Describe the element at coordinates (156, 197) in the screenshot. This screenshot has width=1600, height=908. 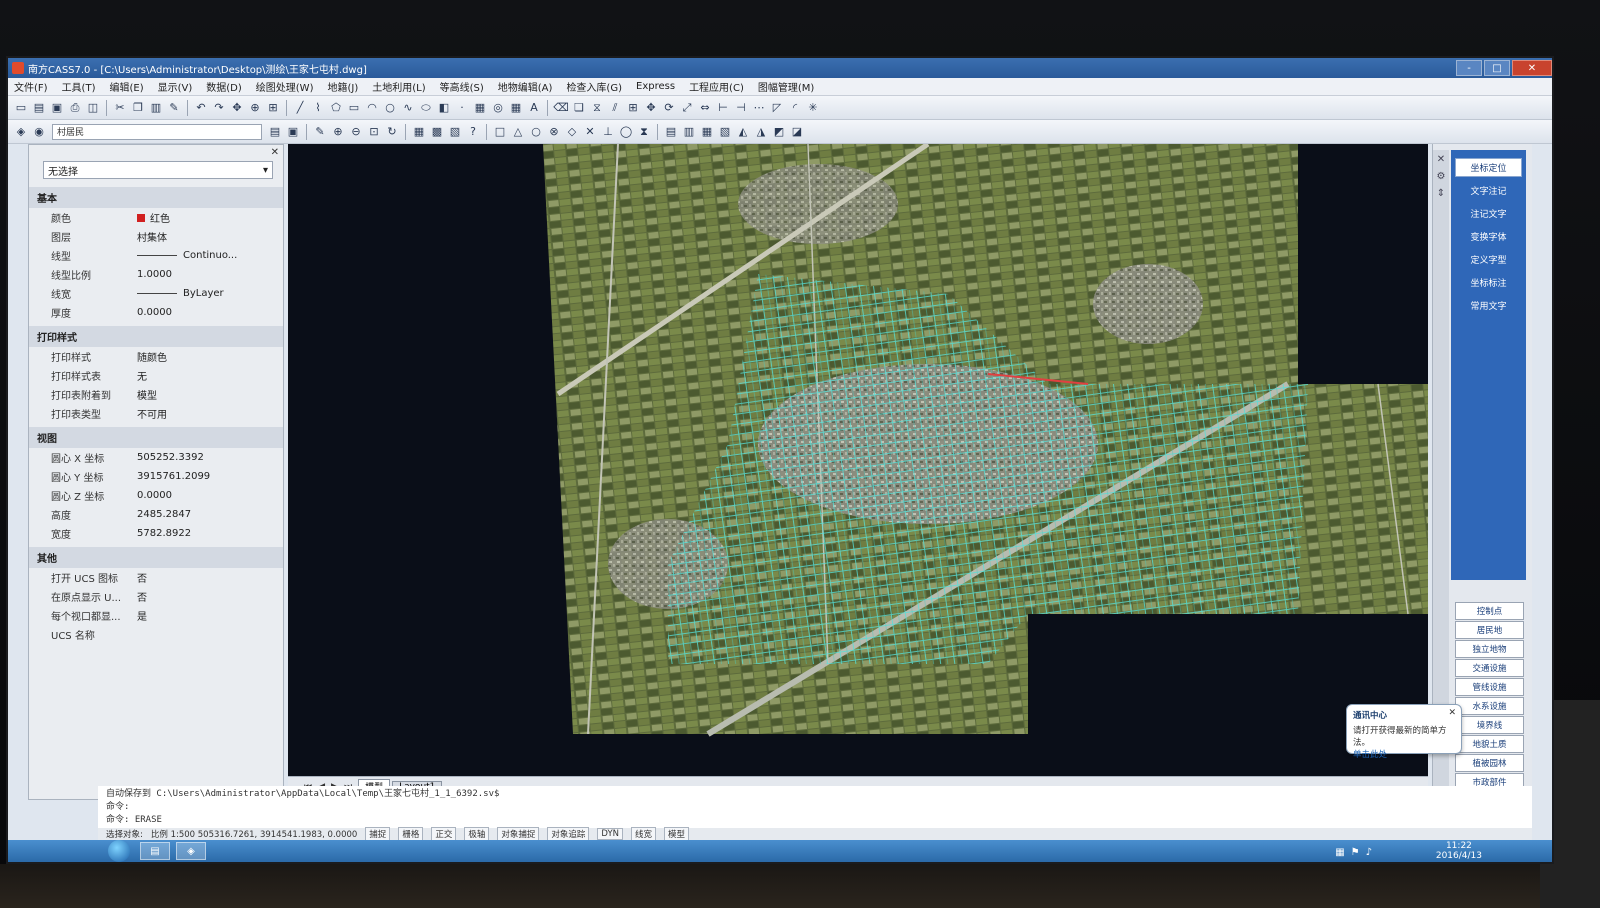
I see `section-basic: 基本` at that location.